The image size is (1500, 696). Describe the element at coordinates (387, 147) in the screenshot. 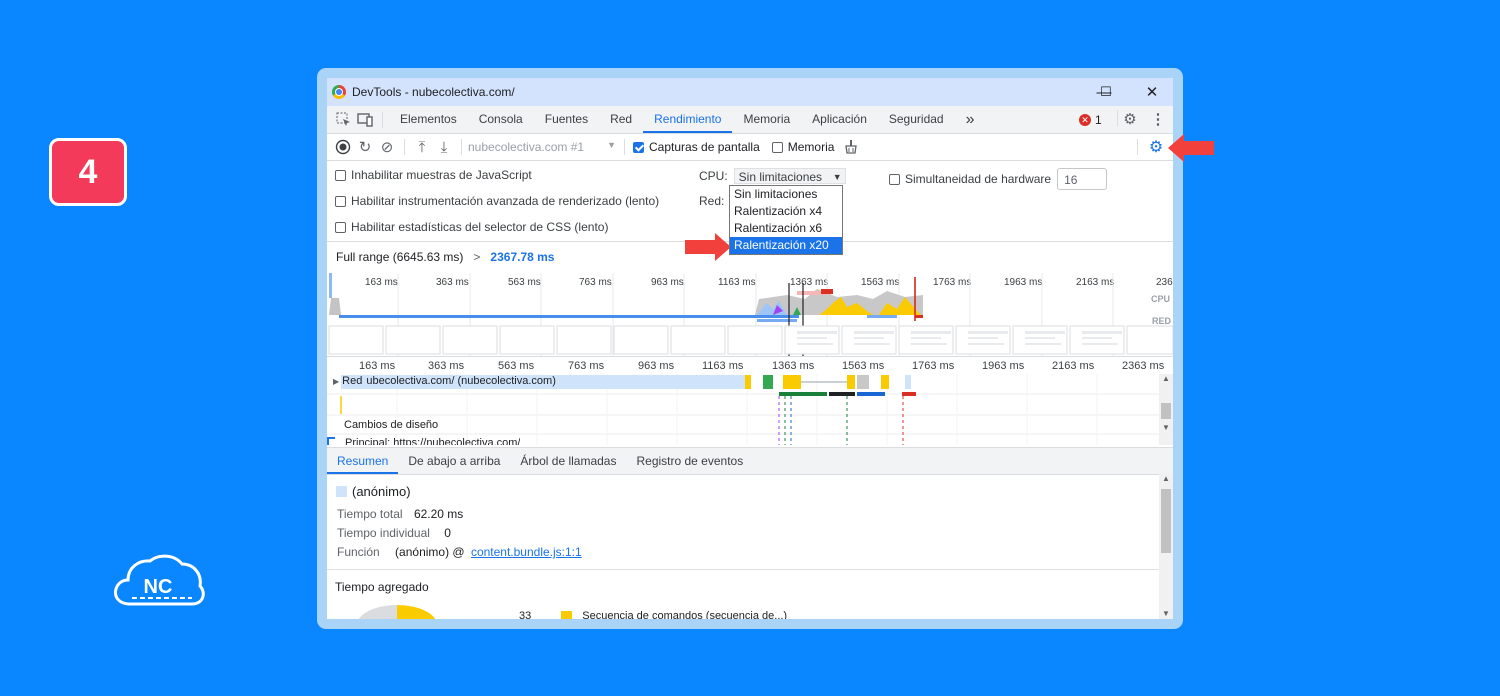

I see `clear-icon: ⊘` at that location.